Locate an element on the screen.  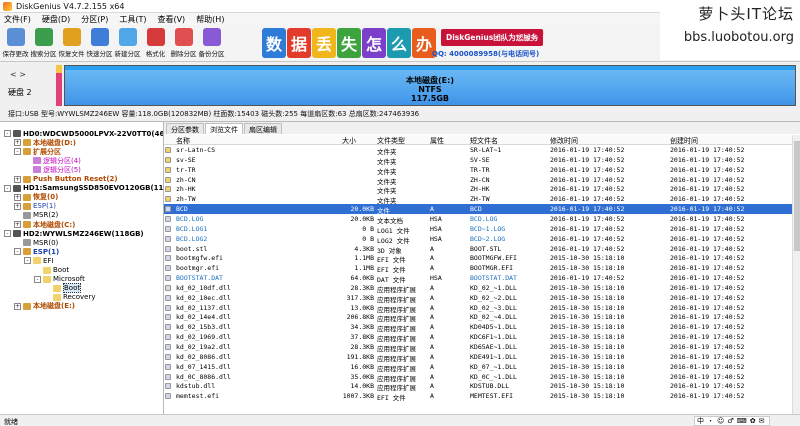
menu-item-3: 工具(T) is located at coordinates (132, 19).